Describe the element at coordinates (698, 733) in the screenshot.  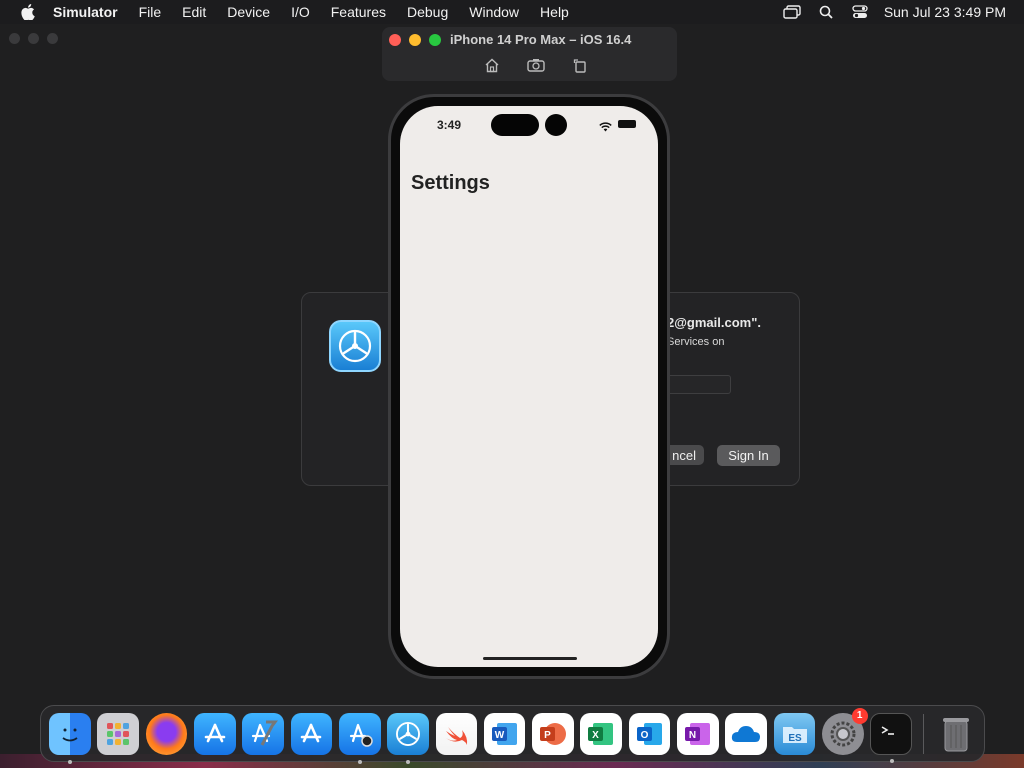
I see `microsoft-onenote-icon: N` at that location.